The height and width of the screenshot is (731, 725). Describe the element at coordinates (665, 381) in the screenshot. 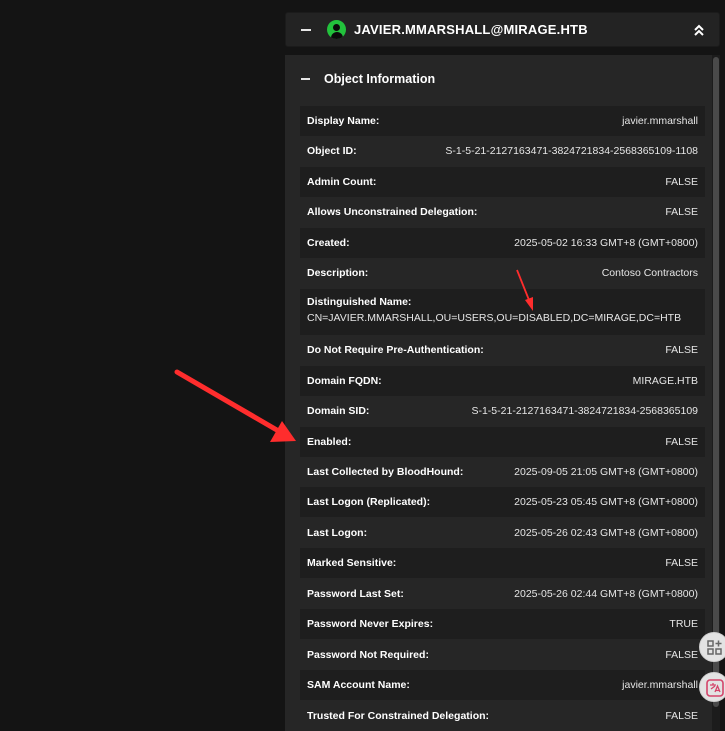

I see `property-value: MIRAGE.HTB` at that location.